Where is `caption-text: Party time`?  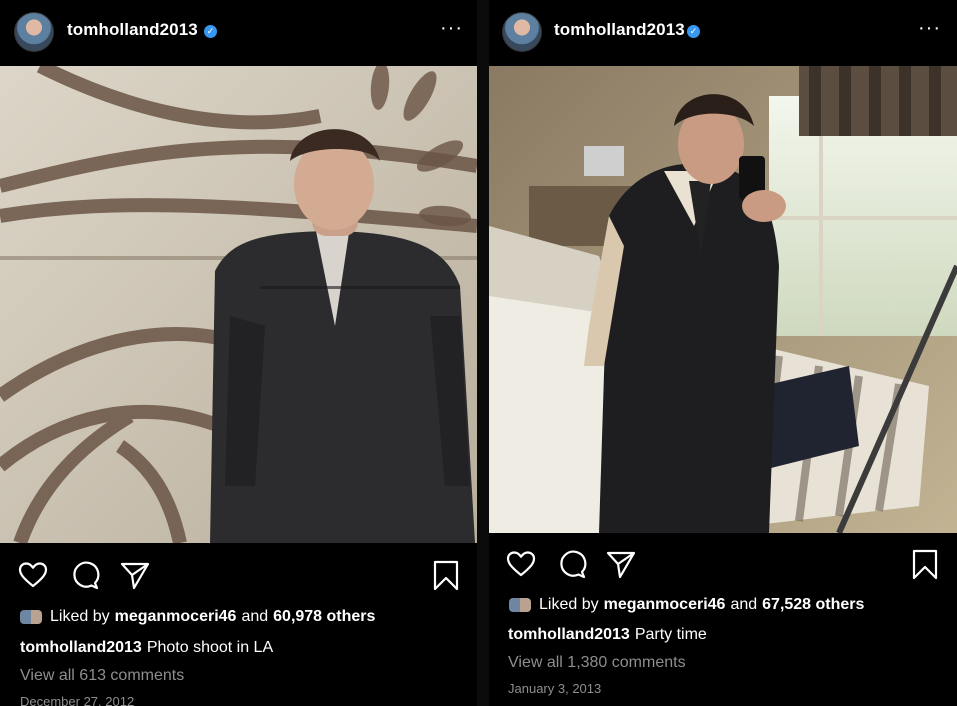 caption-text: Party time is located at coordinates (670, 634).